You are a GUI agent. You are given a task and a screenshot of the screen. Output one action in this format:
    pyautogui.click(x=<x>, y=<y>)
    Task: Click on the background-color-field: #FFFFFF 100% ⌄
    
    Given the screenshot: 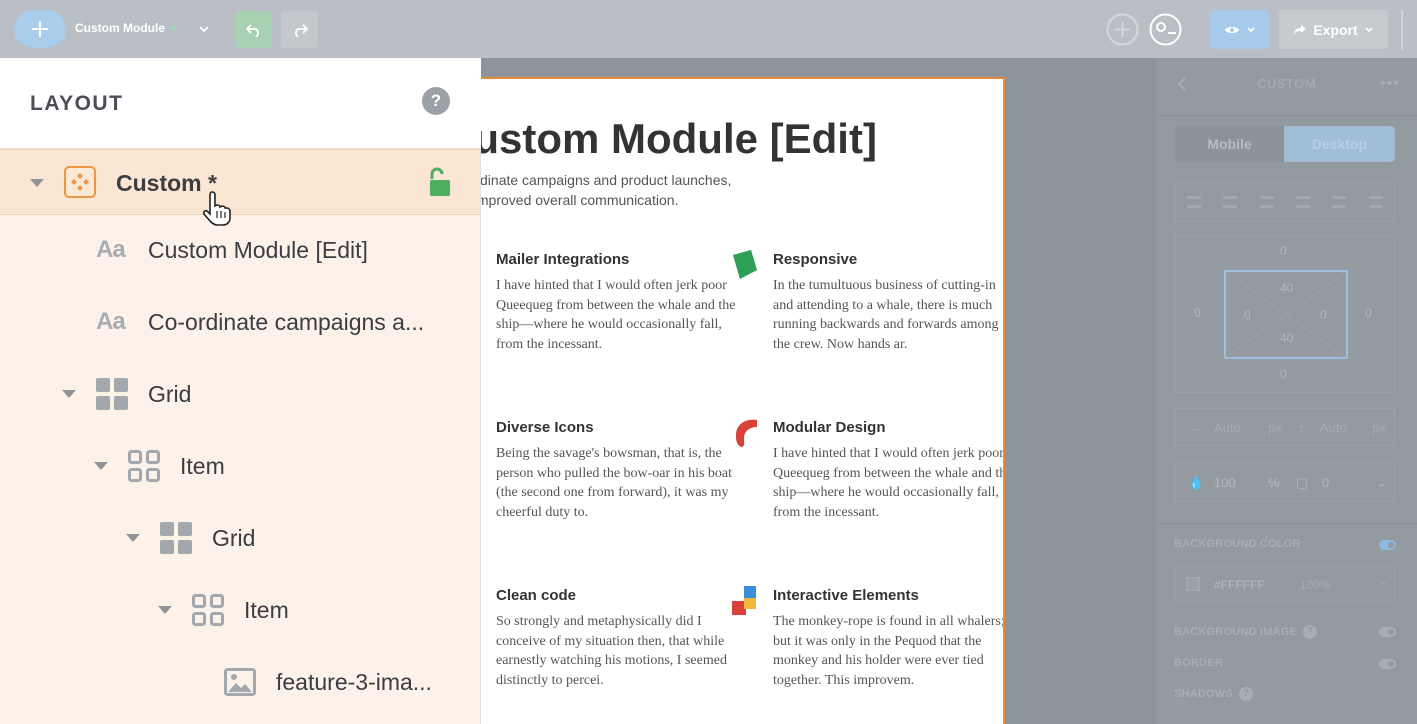 What is the action you would take?
    pyautogui.click(x=1285, y=584)
    